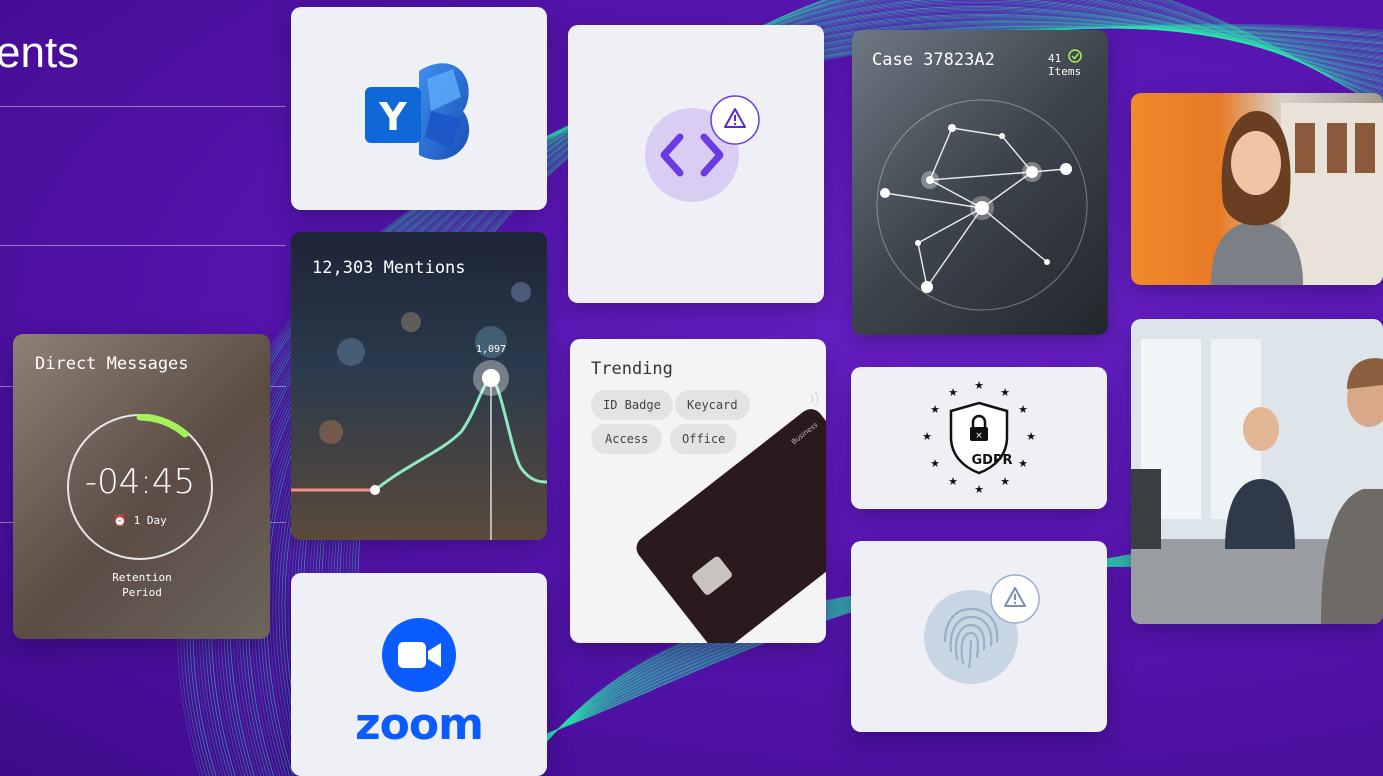 Image resolution: width=1383 pixels, height=776 pixels. I want to click on case-item-count: 41 Items, so click(1065, 65).